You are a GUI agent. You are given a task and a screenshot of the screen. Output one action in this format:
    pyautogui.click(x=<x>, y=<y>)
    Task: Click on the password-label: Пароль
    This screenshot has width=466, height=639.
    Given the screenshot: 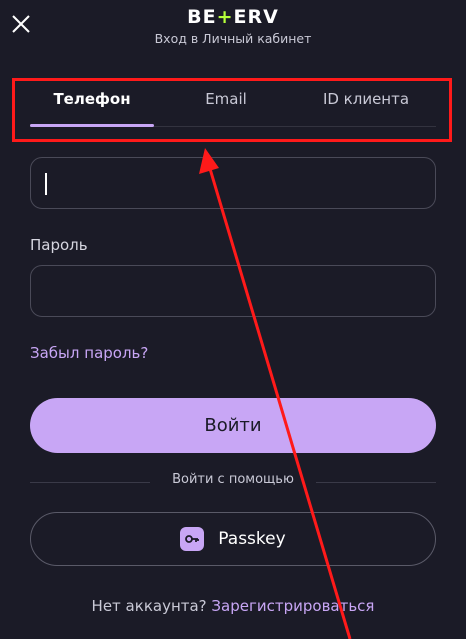 What is the action you would take?
    pyautogui.click(x=59, y=245)
    